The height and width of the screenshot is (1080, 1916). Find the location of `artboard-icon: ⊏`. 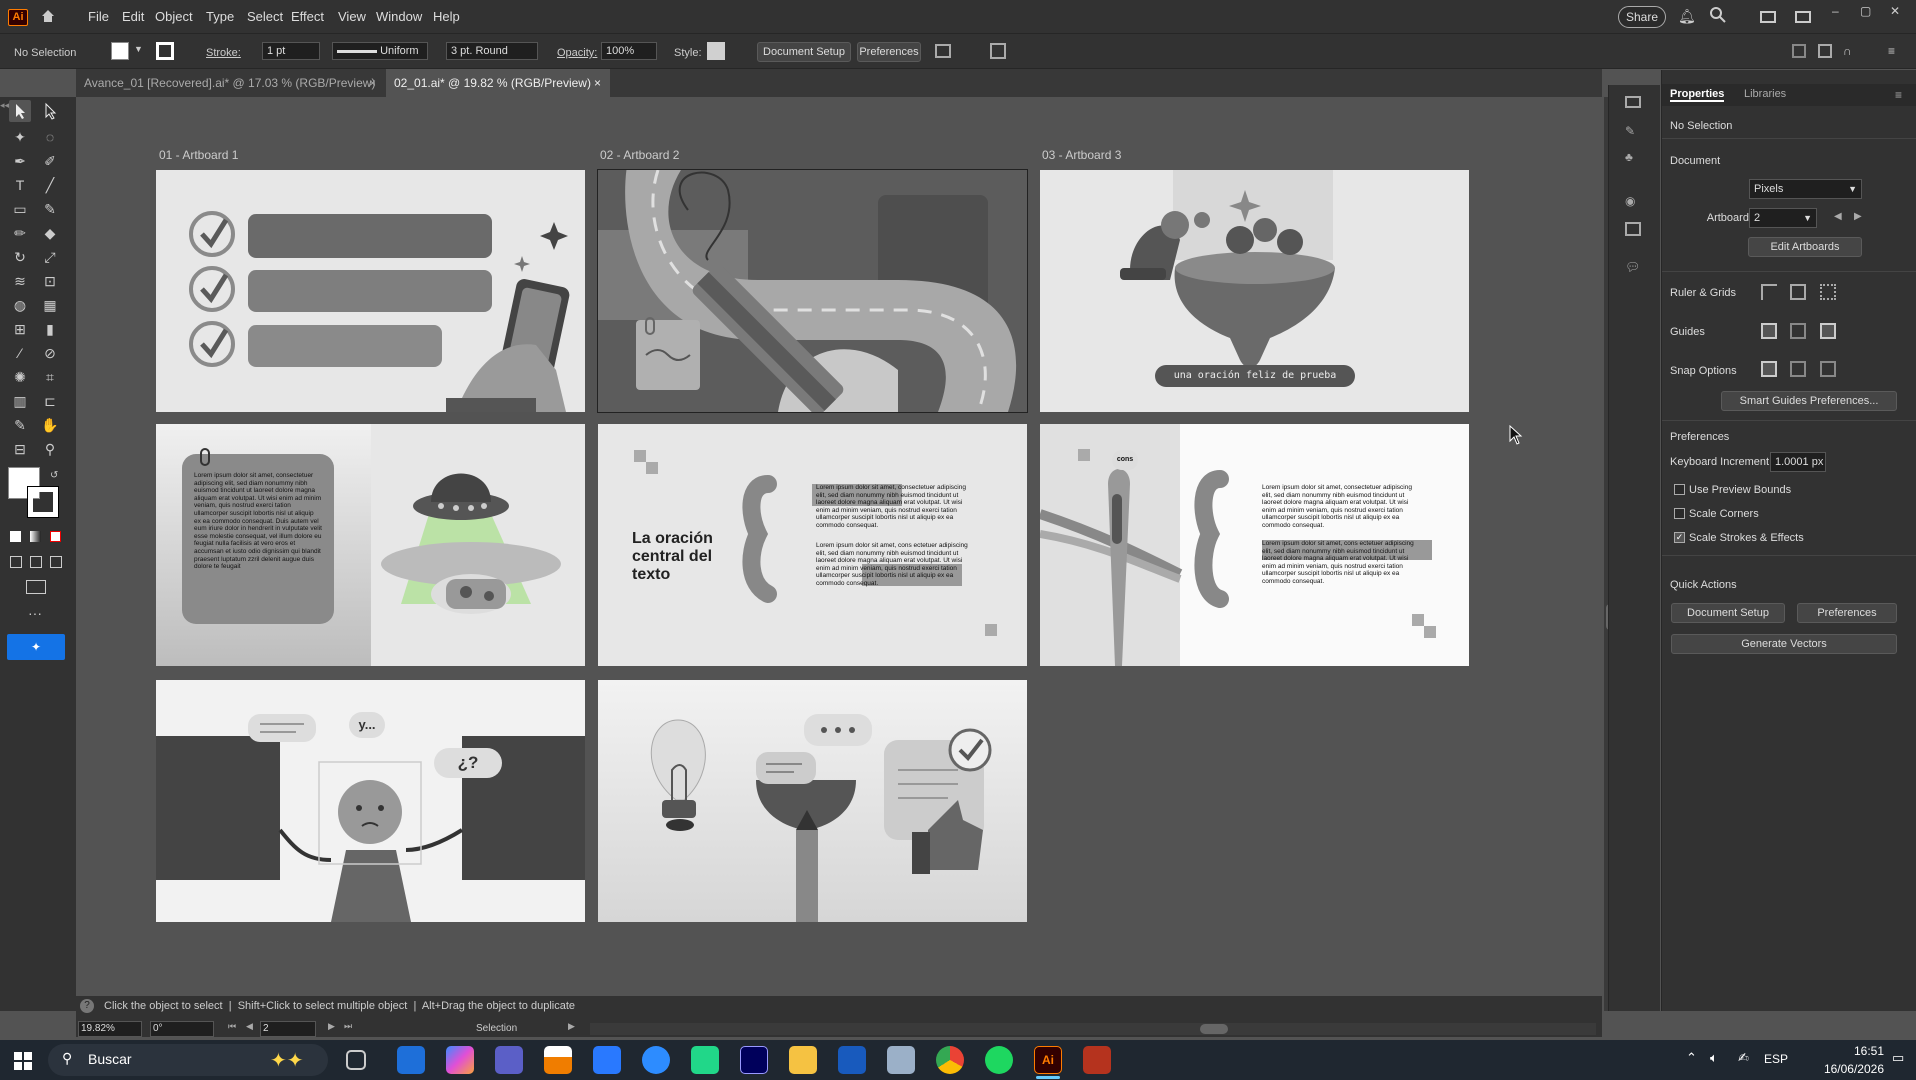

artboard-icon: ⊏ is located at coordinates (50, 401).